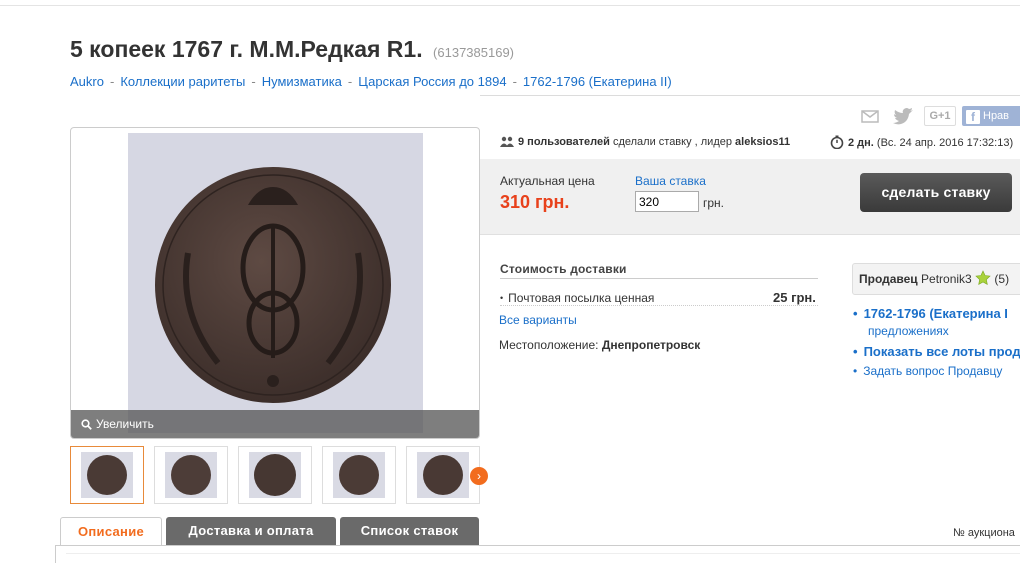  I want to click on delivery-price: 25 грн., so click(794, 297).